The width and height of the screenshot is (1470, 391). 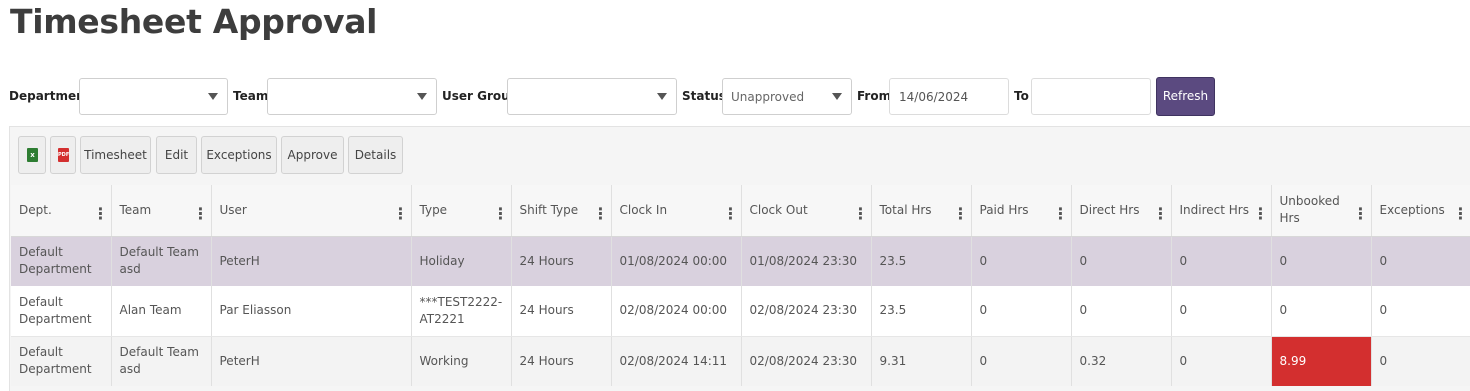 What do you see at coordinates (874, 96) in the screenshot?
I see `from-label: From` at bounding box center [874, 96].